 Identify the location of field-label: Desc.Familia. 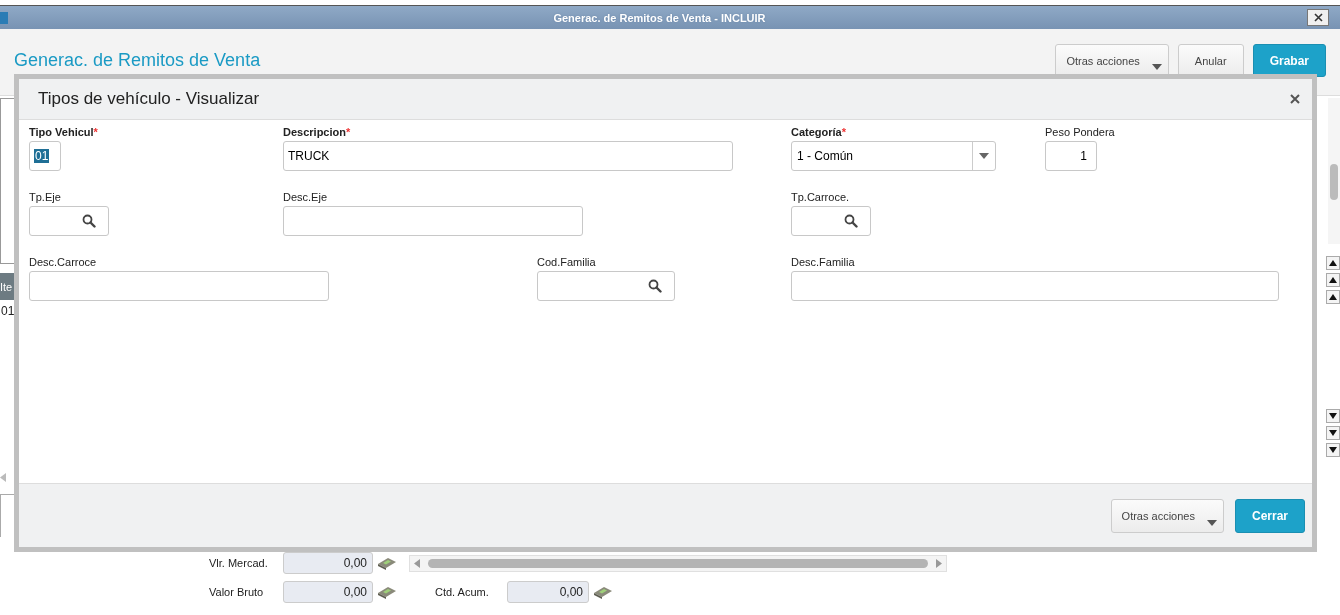
(823, 263).